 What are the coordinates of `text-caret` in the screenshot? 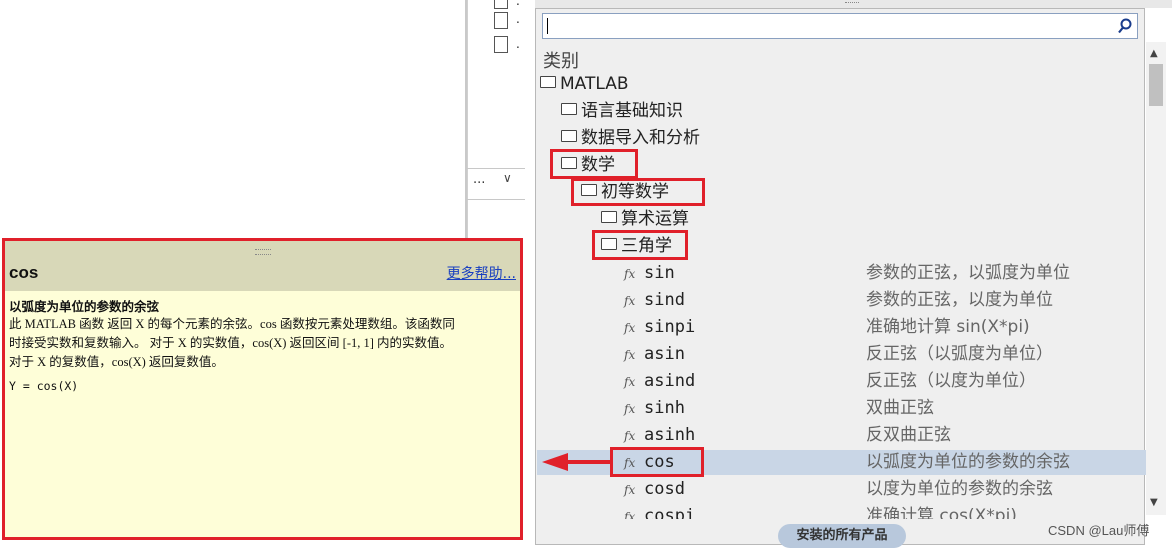 It's located at (547, 26).